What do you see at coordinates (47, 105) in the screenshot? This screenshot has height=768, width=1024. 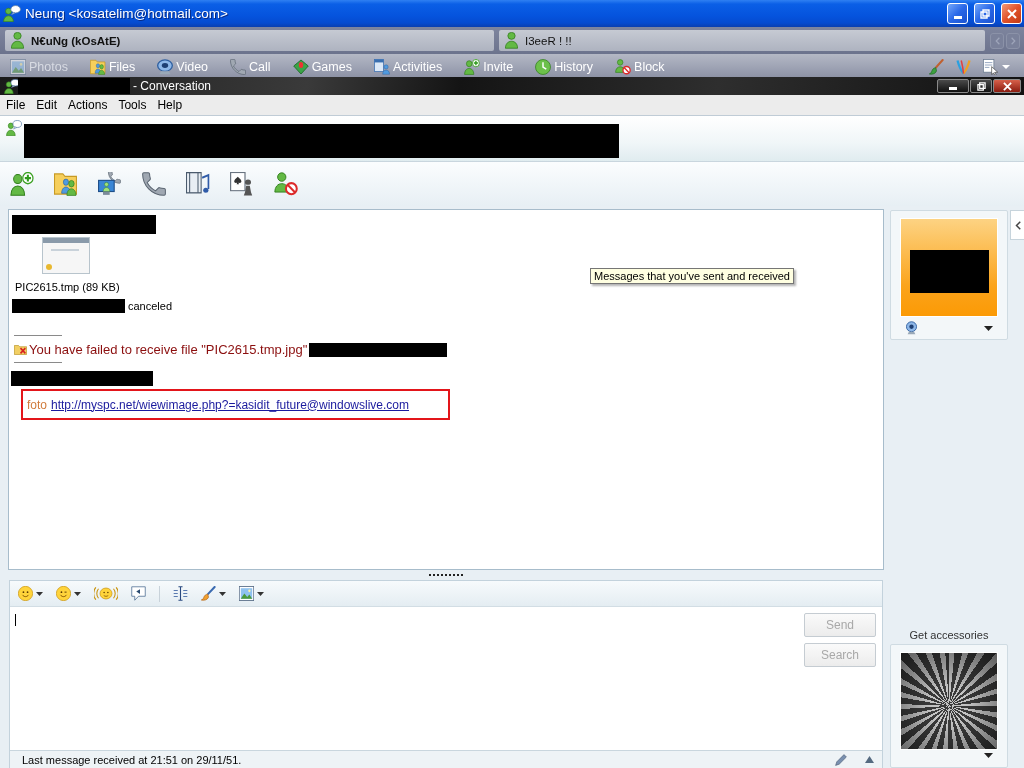 I see `menu-item: Edit` at bounding box center [47, 105].